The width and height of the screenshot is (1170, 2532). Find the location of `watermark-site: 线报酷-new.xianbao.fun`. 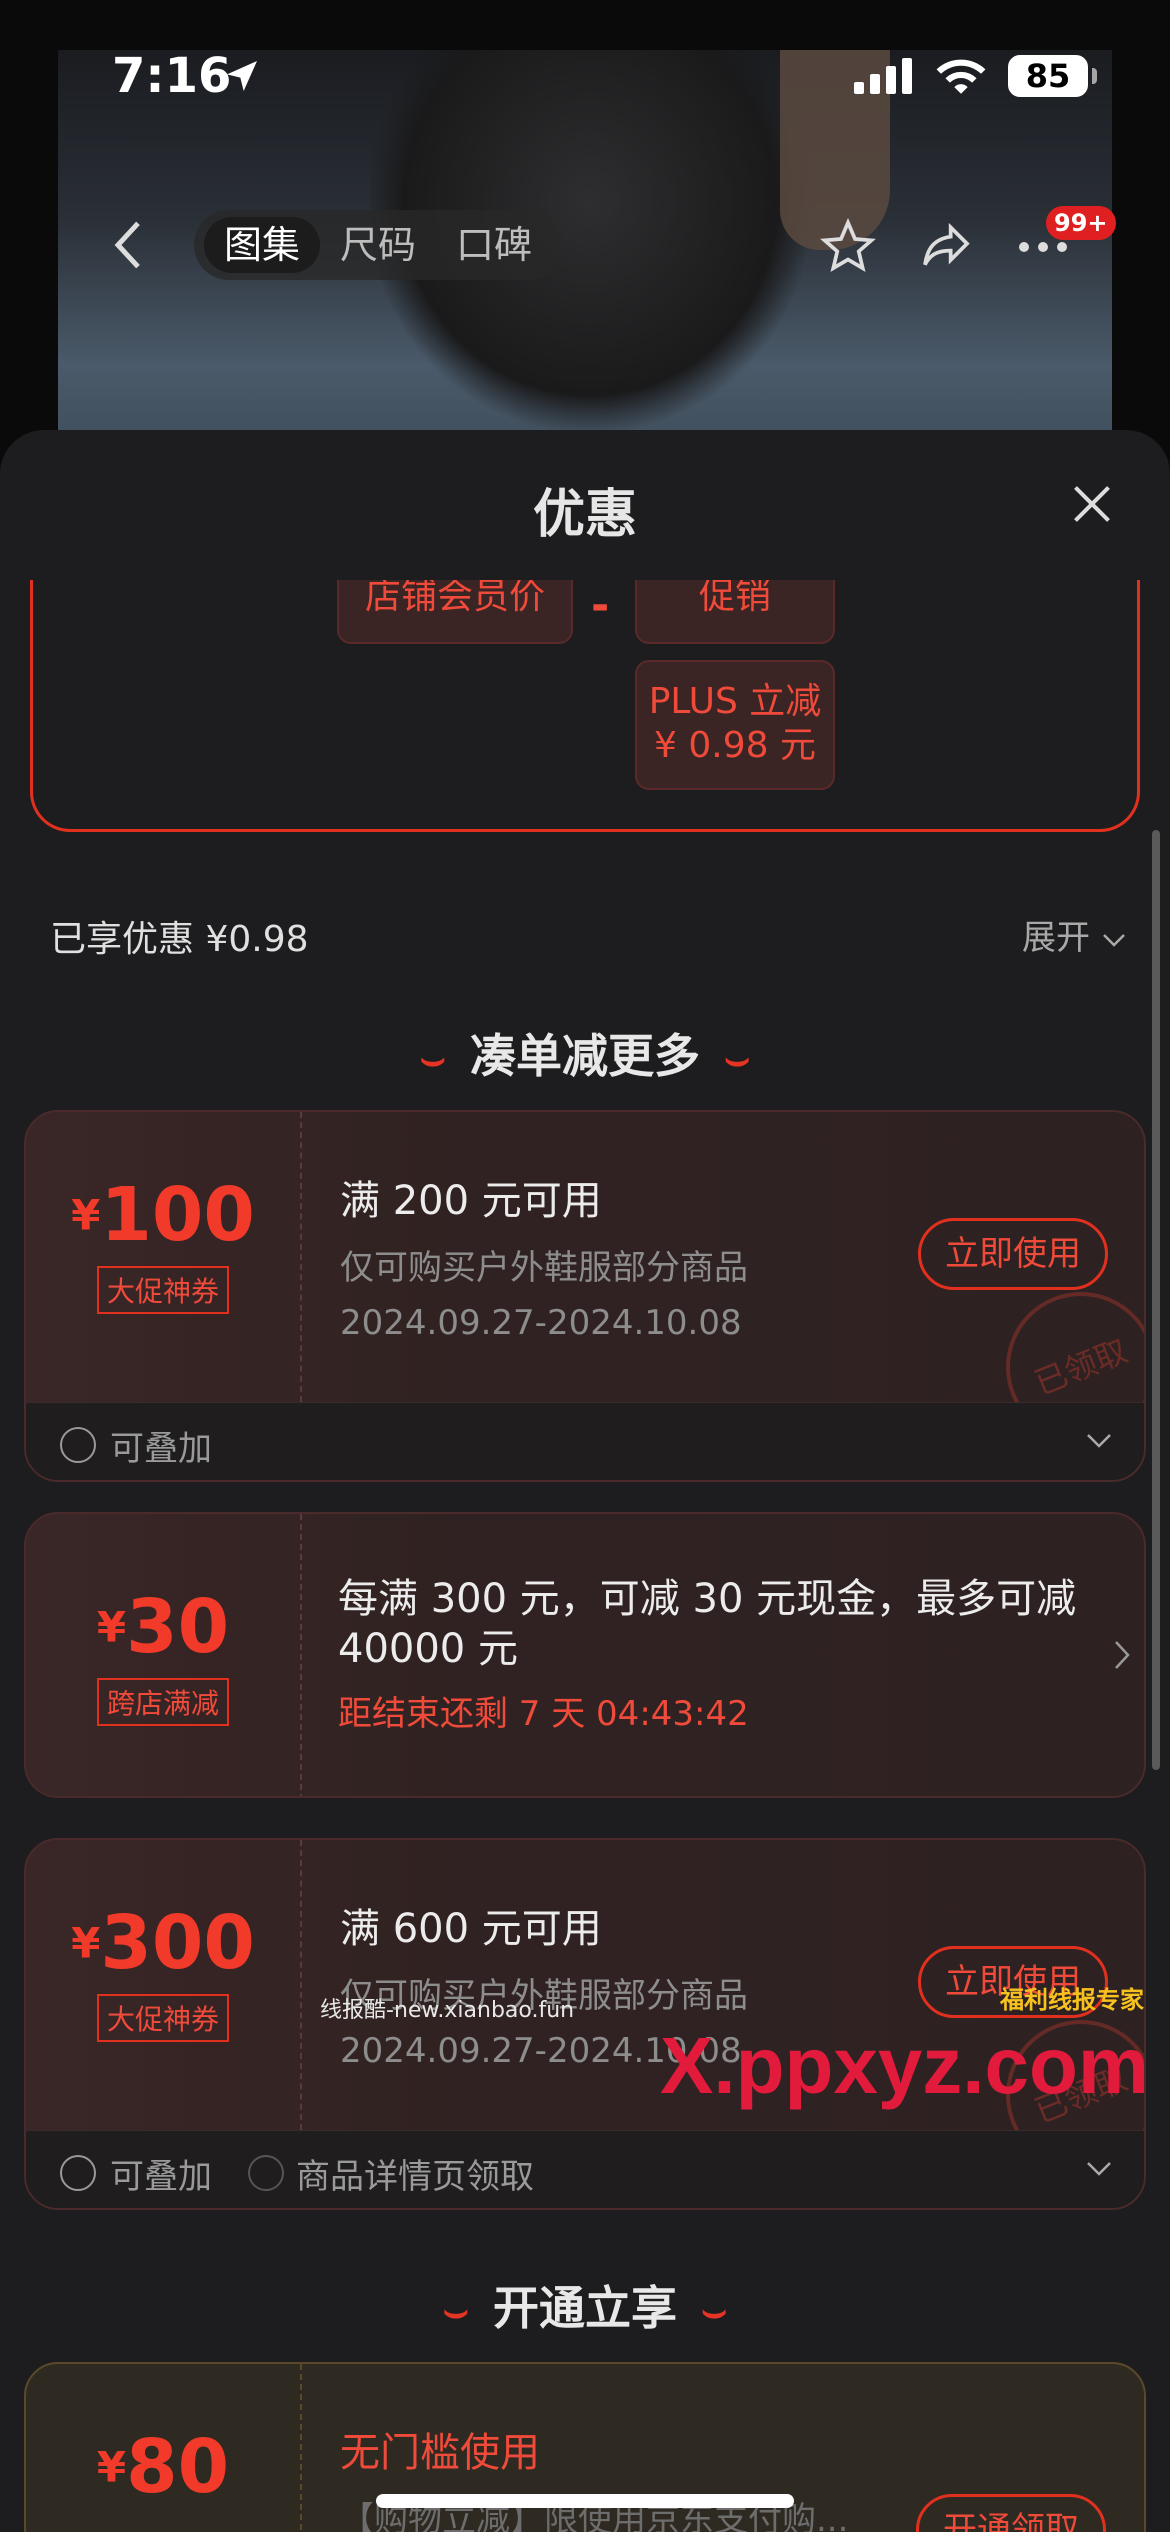

watermark-site: 线报酷-new.xianbao.fun is located at coordinates (447, 2010).